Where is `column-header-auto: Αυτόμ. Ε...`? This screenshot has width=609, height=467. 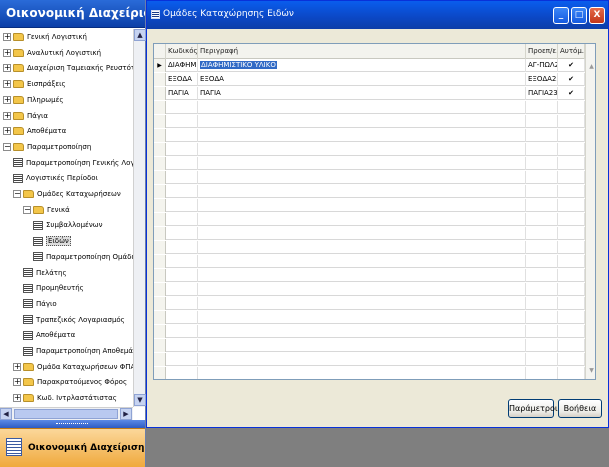
column-header-auto: Αυτόμ. Ε... is located at coordinates (571, 51).